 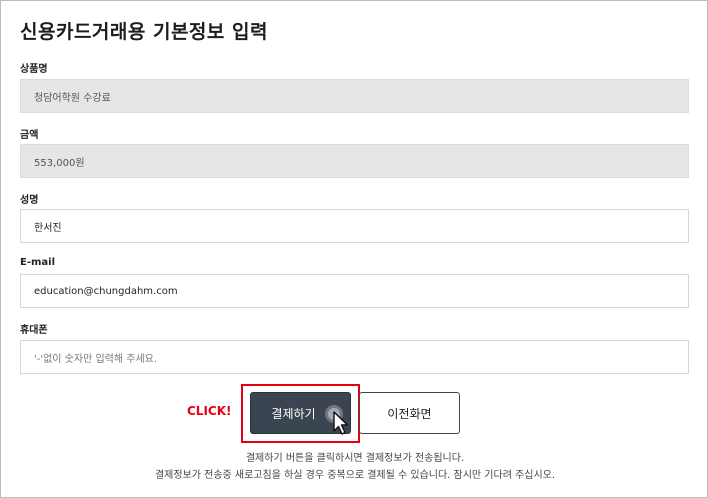 I want to click on name-field: 한서진, so click(x=354, y=226).